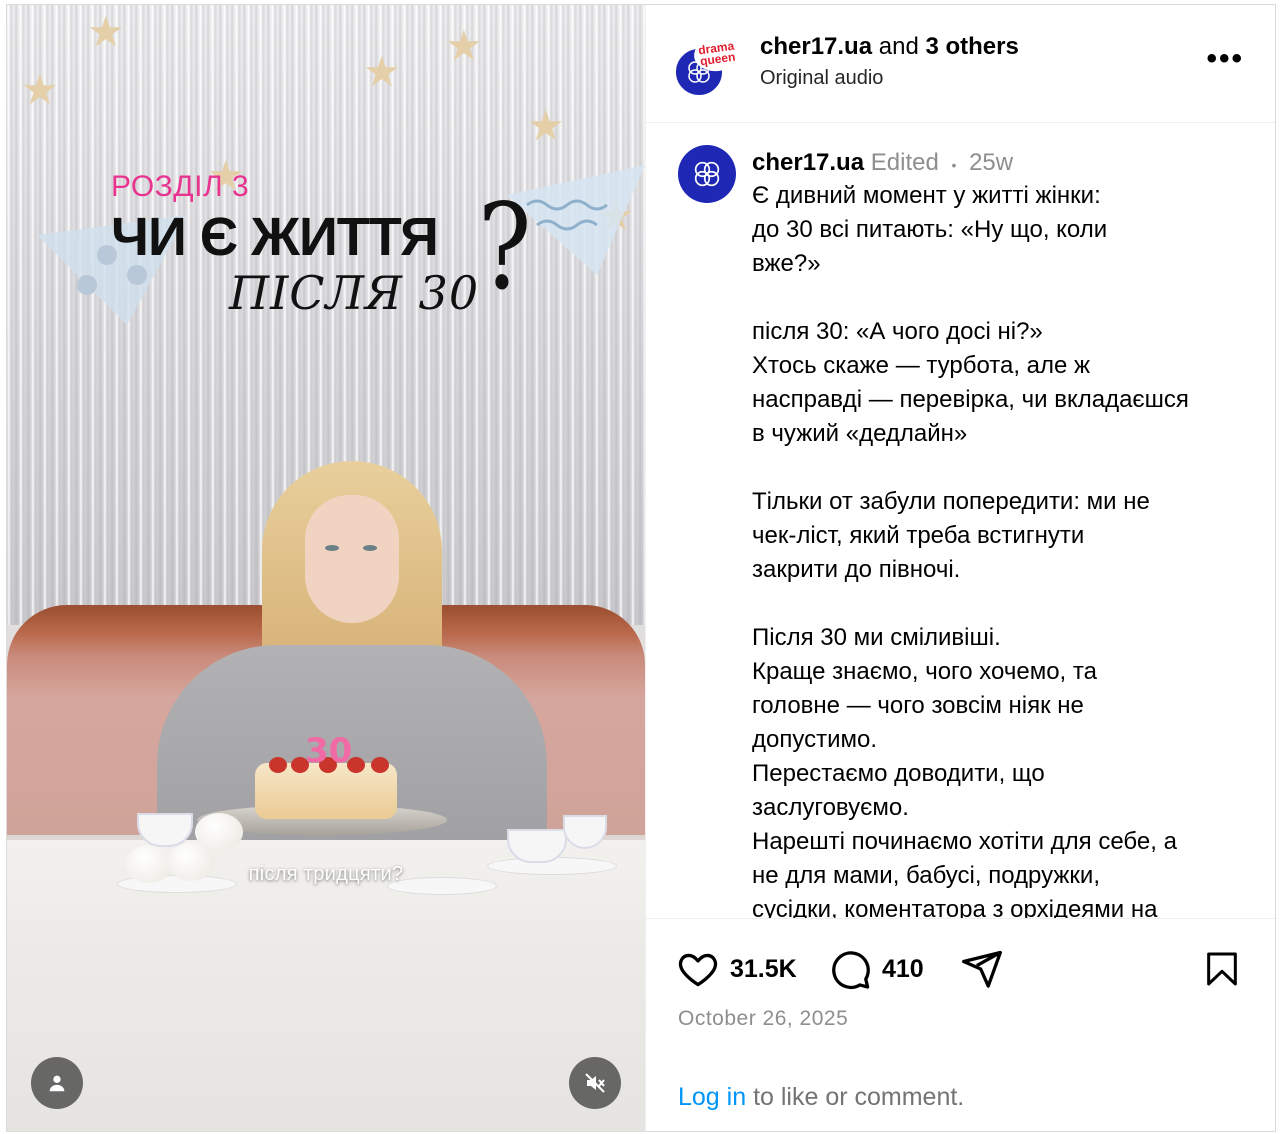 The image size is (1280, 1134). Describe the element at coordinates (889, 61) in the screenshot. I see `header-text: cher17.ua and 3 others Original audio` at that location.